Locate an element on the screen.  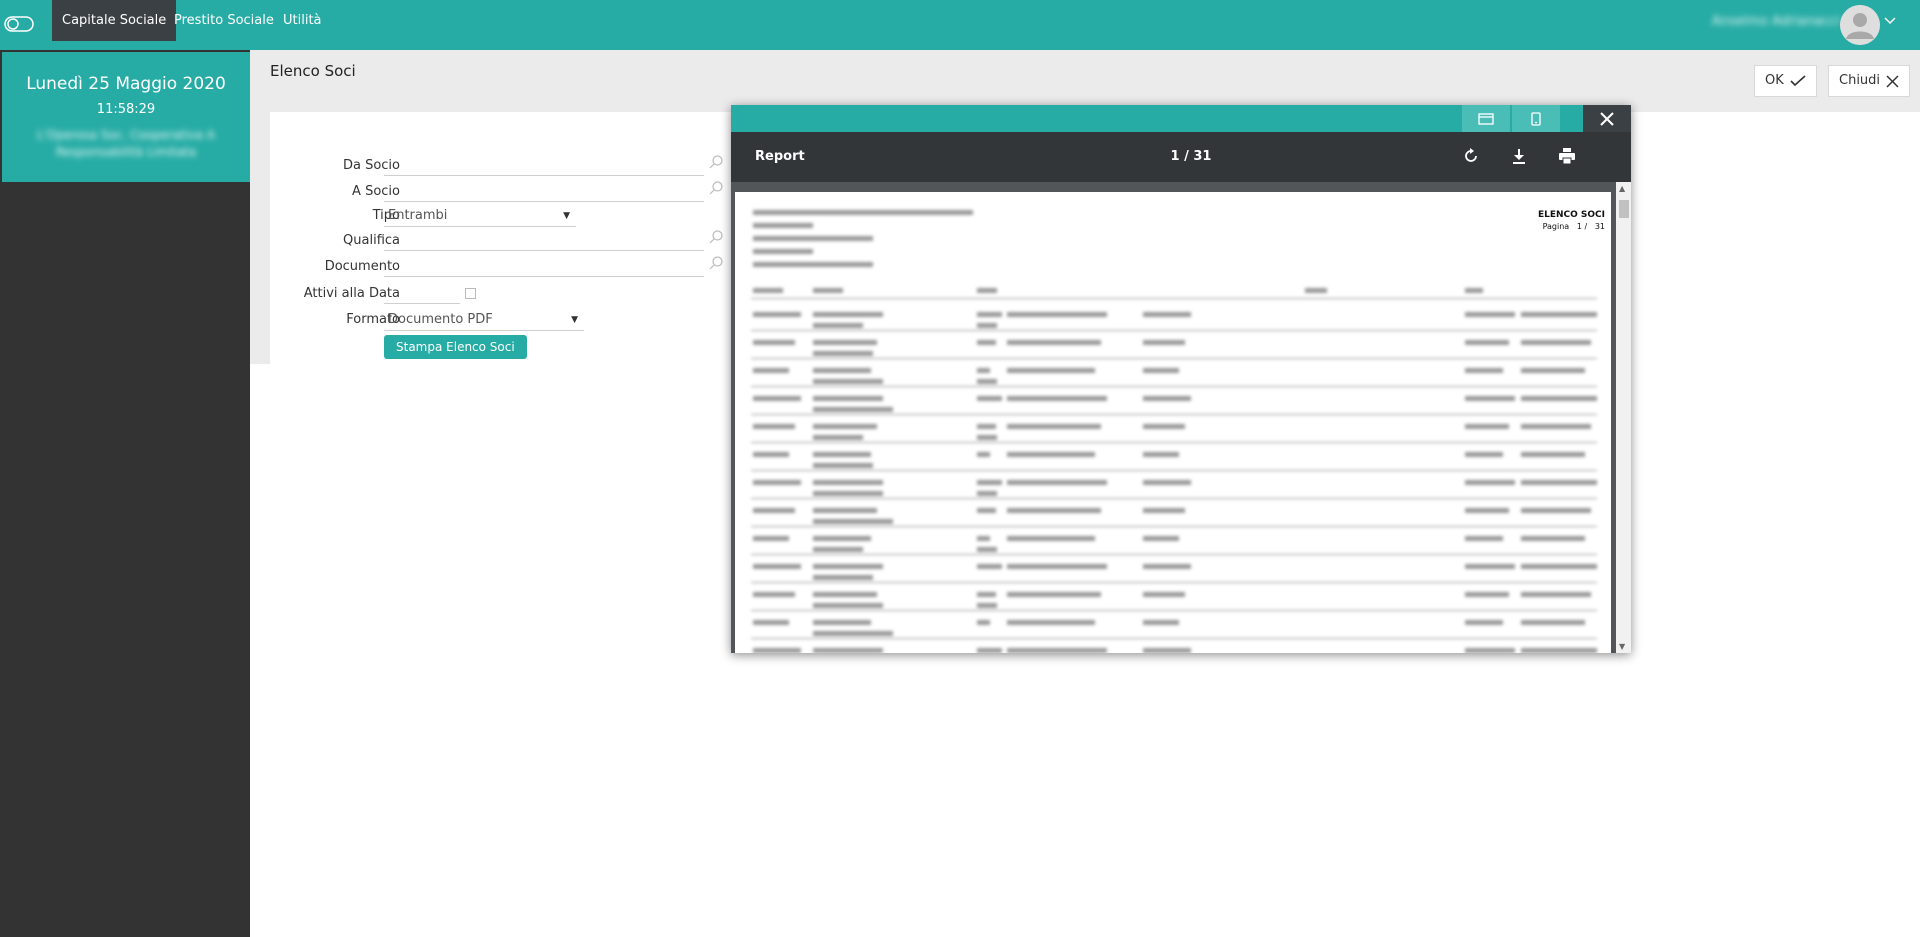
print-icon is located at coordinates (1567, 156).